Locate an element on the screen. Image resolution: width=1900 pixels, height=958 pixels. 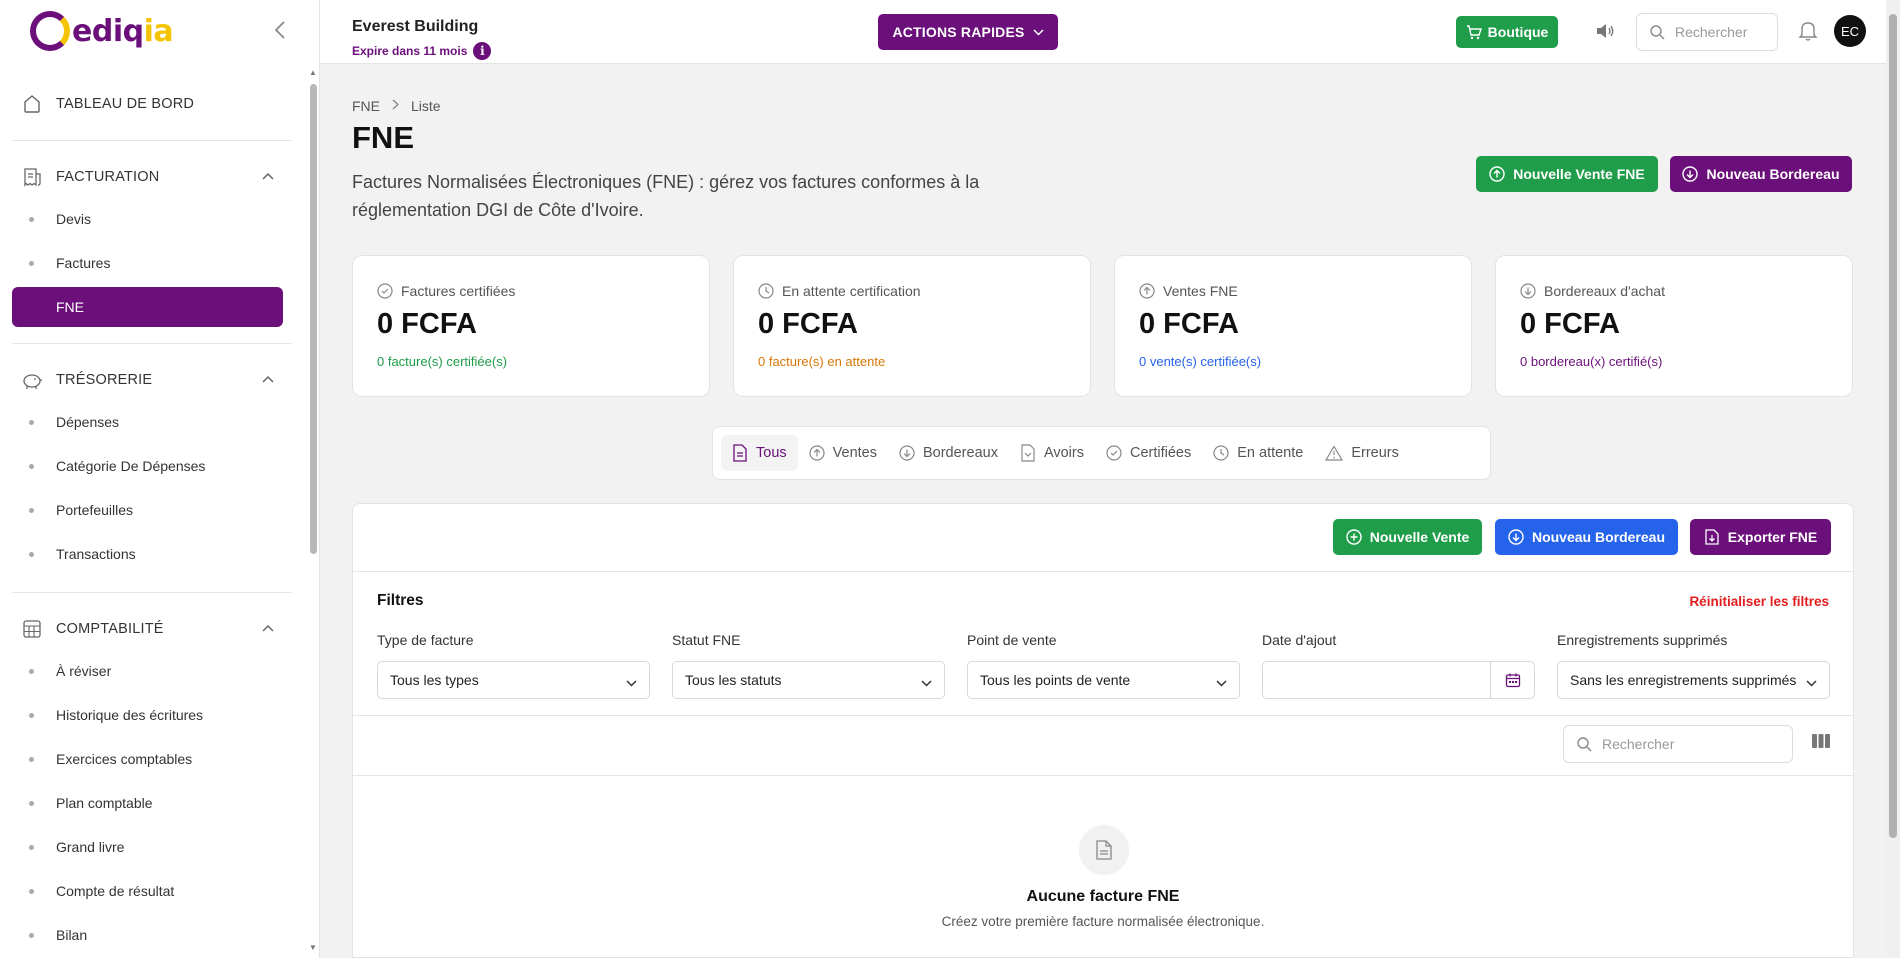
search-icon is located at coordinates (1584, 744).